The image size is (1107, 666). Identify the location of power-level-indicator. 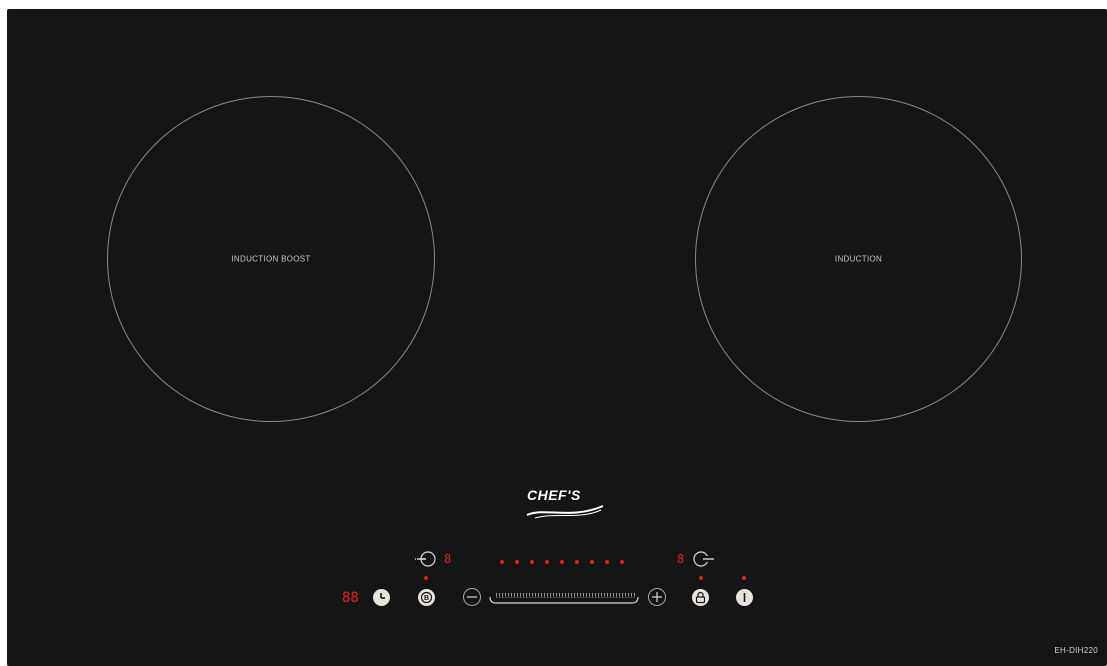
(565, 563).